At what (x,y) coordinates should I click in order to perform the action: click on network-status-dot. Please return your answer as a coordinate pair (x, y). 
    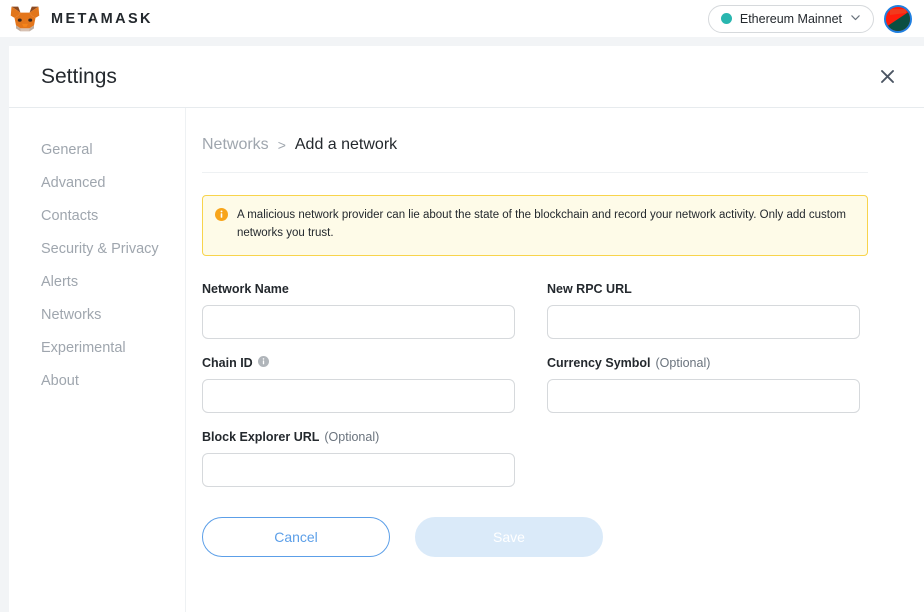
    Looking at the image, I should click on (726, 18).